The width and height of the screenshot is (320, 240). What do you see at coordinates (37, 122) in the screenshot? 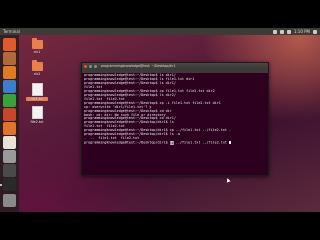
I see `desktop-icon-label: file2.txt` at bounding box center [37, 122].